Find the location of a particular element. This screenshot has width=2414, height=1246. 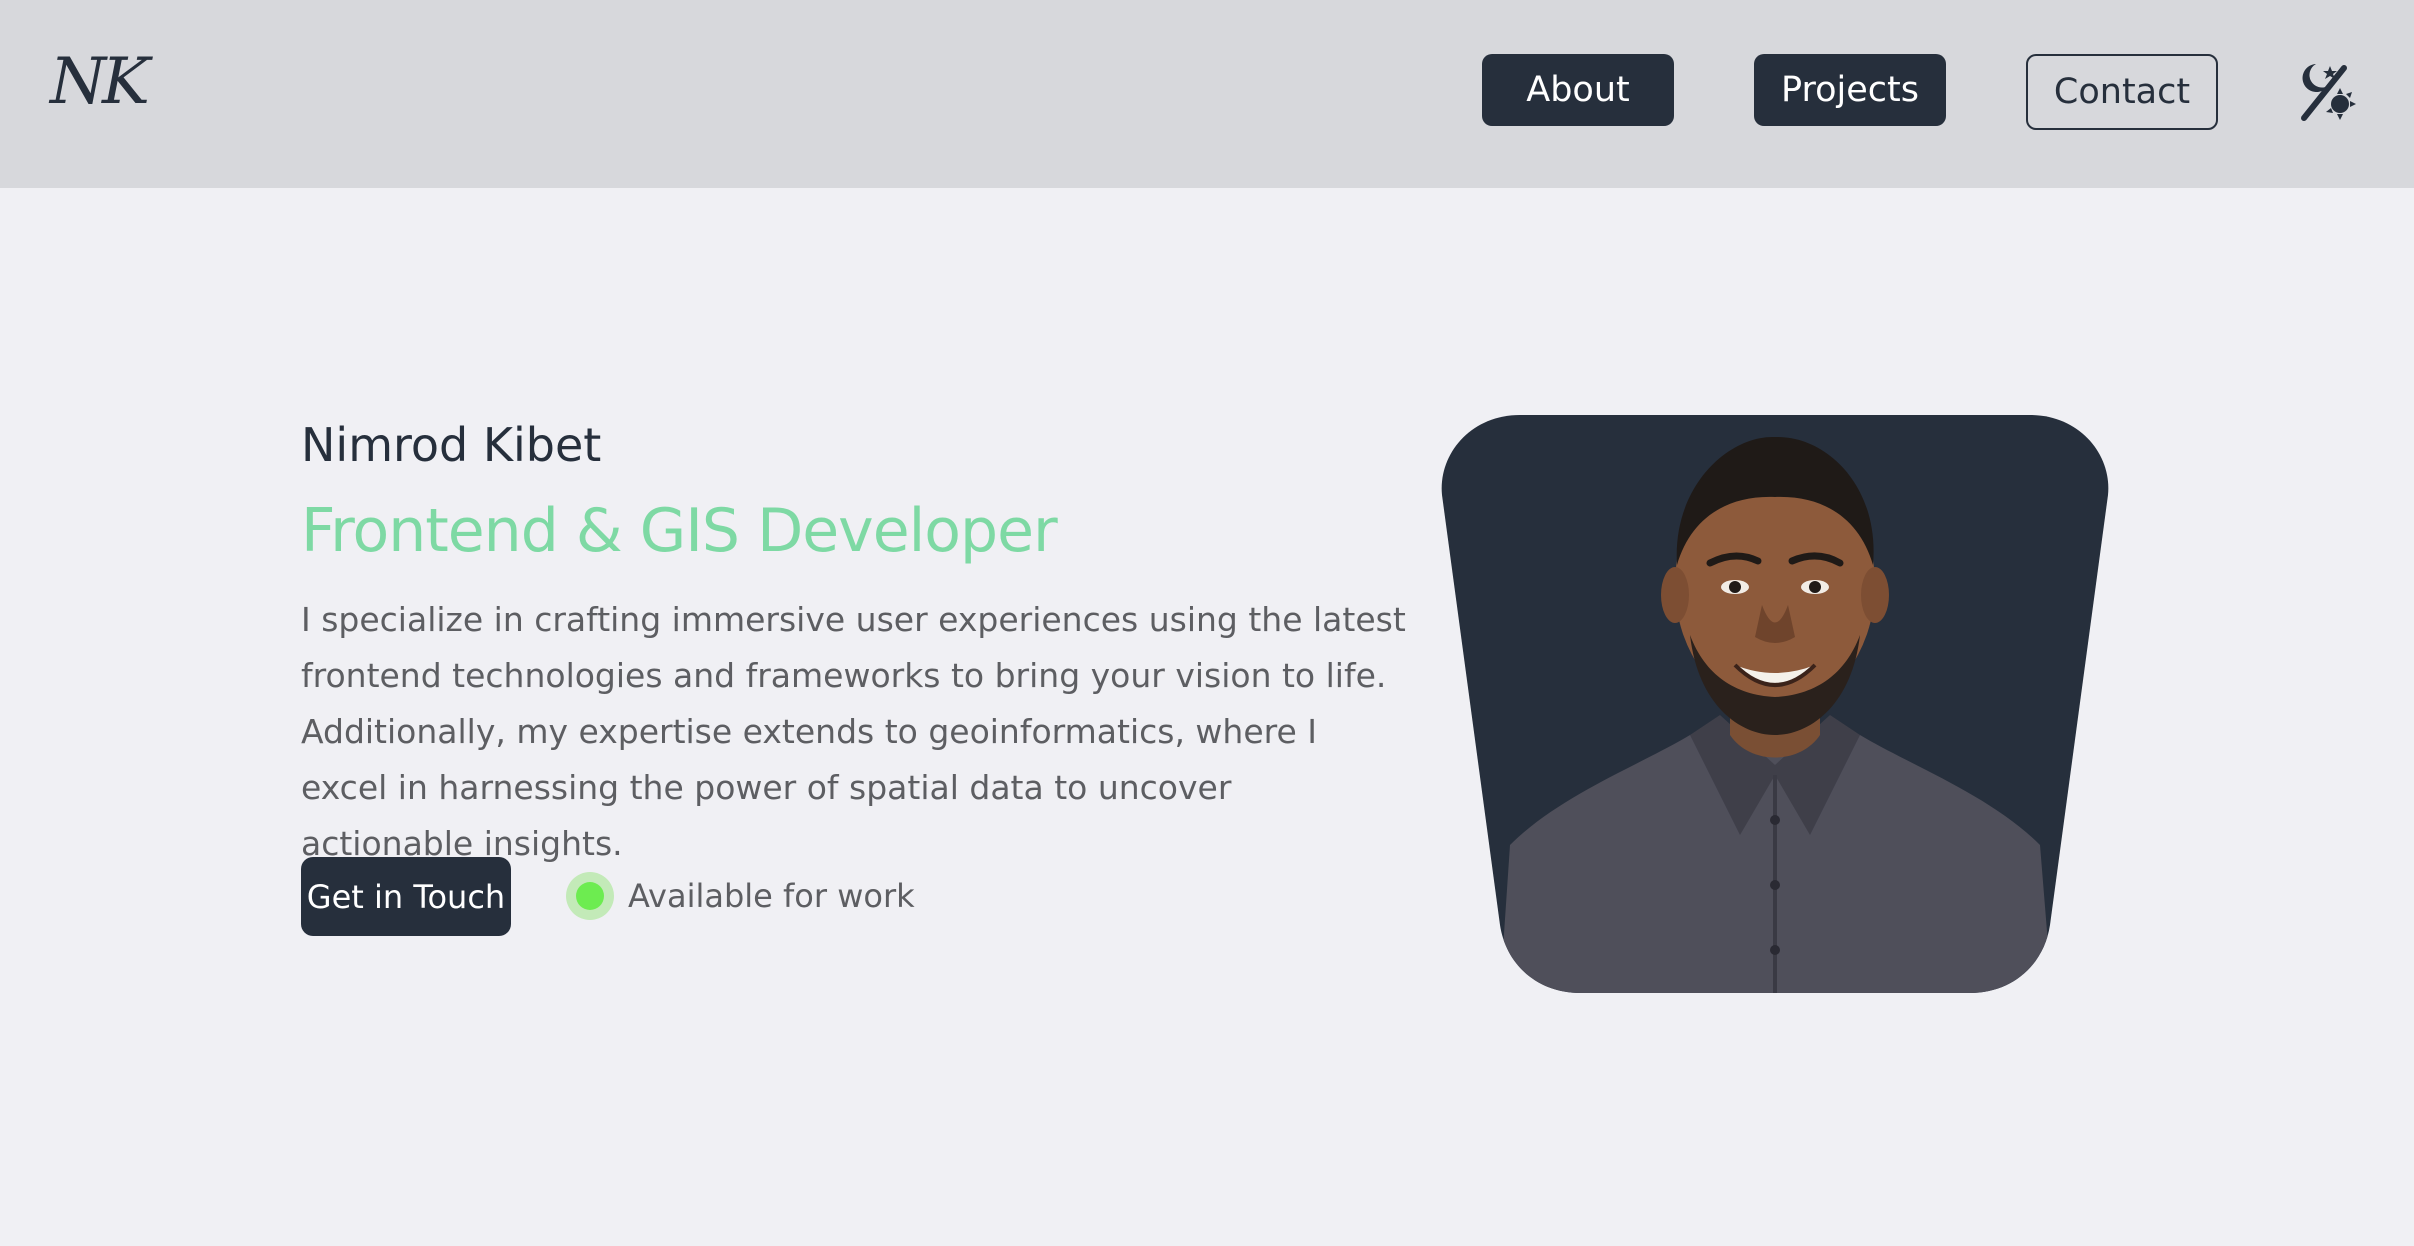

get-in-touch-button: Get in Touch is located at coordinates (406, 896).